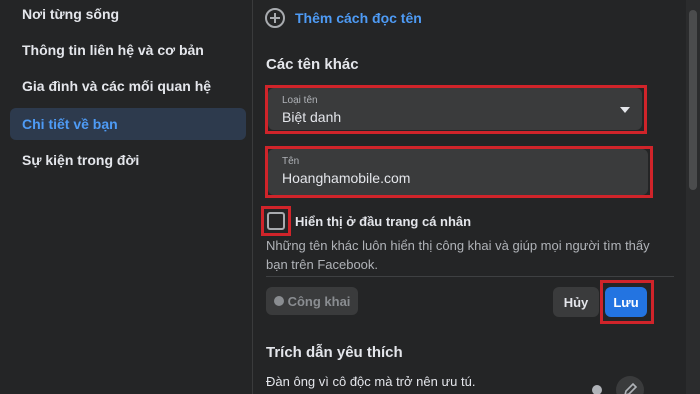  I want to click on sidebar-item-details-about-you: Chi tiết về bạn, so click(128, 124).